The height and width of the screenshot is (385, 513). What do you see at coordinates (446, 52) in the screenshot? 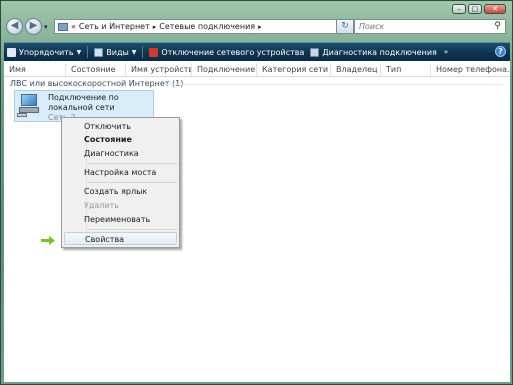
I see `toolbar-overflow-icon: »` at bounding box center [446, 52].